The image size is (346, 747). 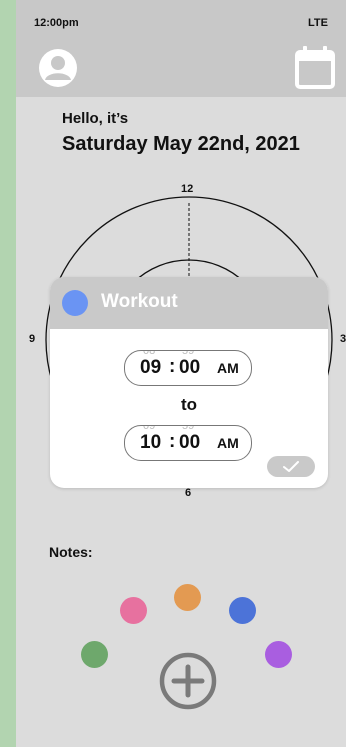 I want to click on note-color-green, so click(x=94, y=654).